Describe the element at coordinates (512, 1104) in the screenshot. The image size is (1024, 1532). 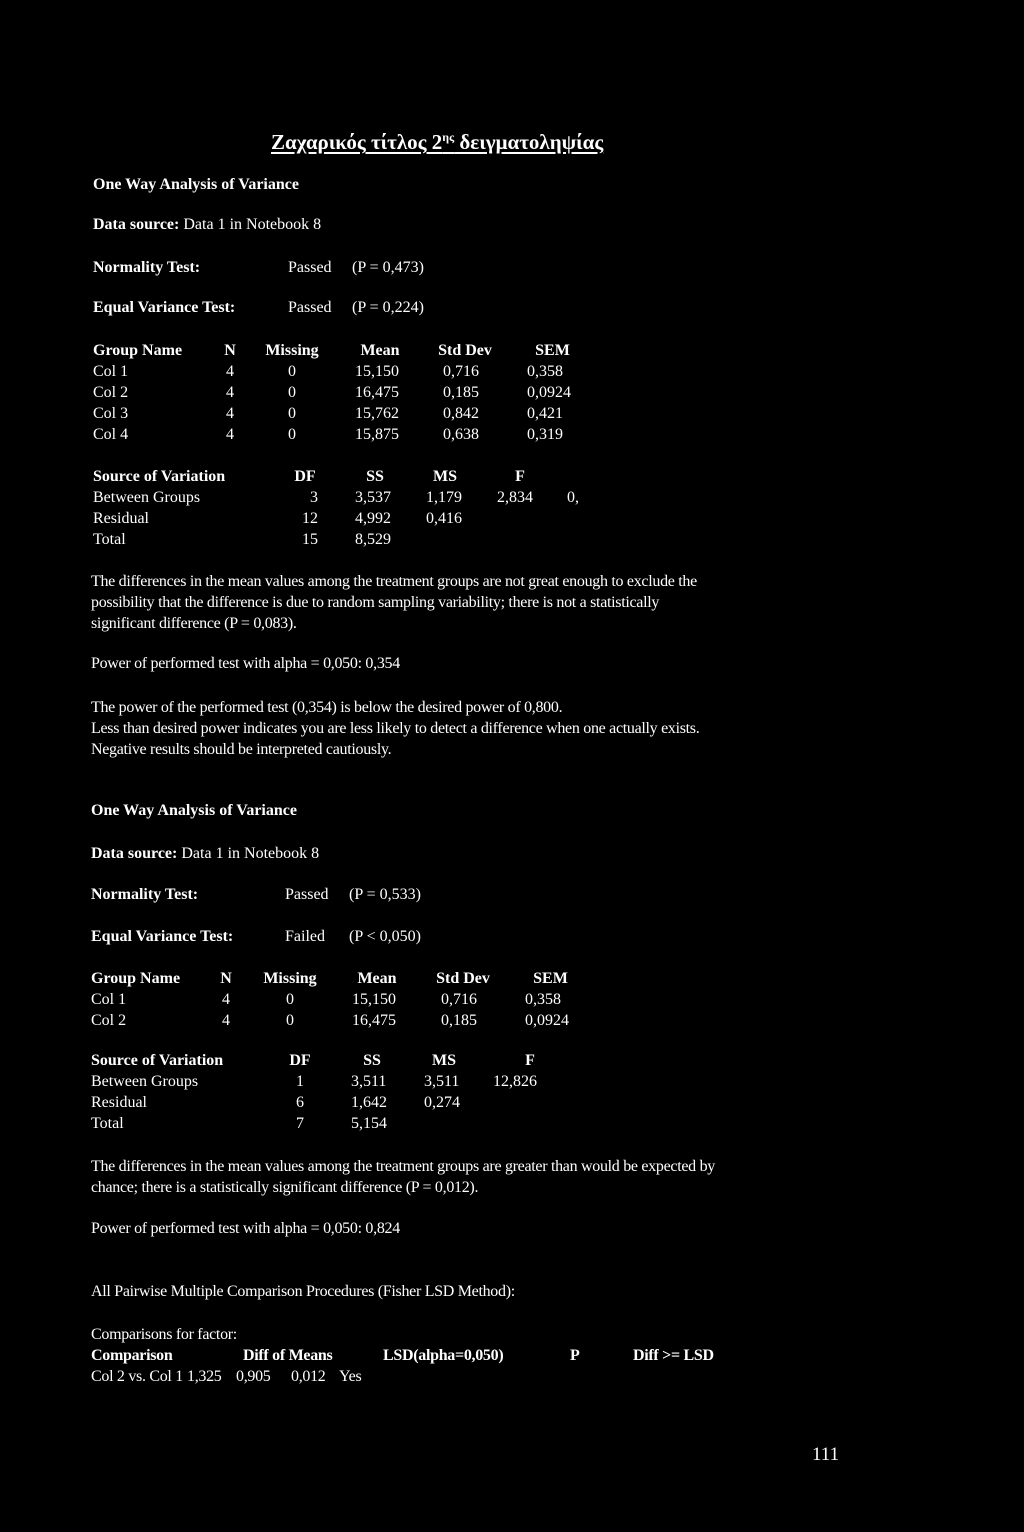
I see `table-row: Residual 6 1,642 0,274` at that location.